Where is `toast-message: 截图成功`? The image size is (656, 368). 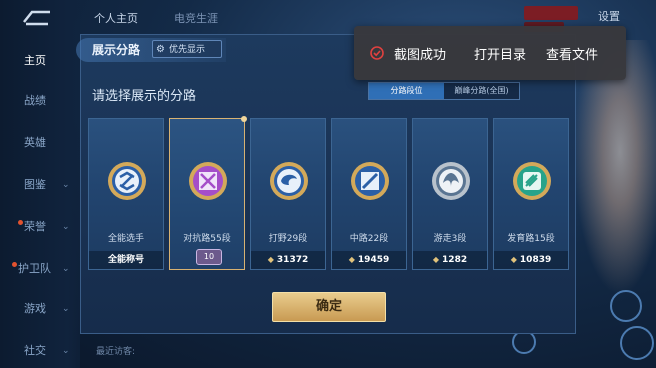 toast-message: 截图成功 is located at coordinates (420, 55).